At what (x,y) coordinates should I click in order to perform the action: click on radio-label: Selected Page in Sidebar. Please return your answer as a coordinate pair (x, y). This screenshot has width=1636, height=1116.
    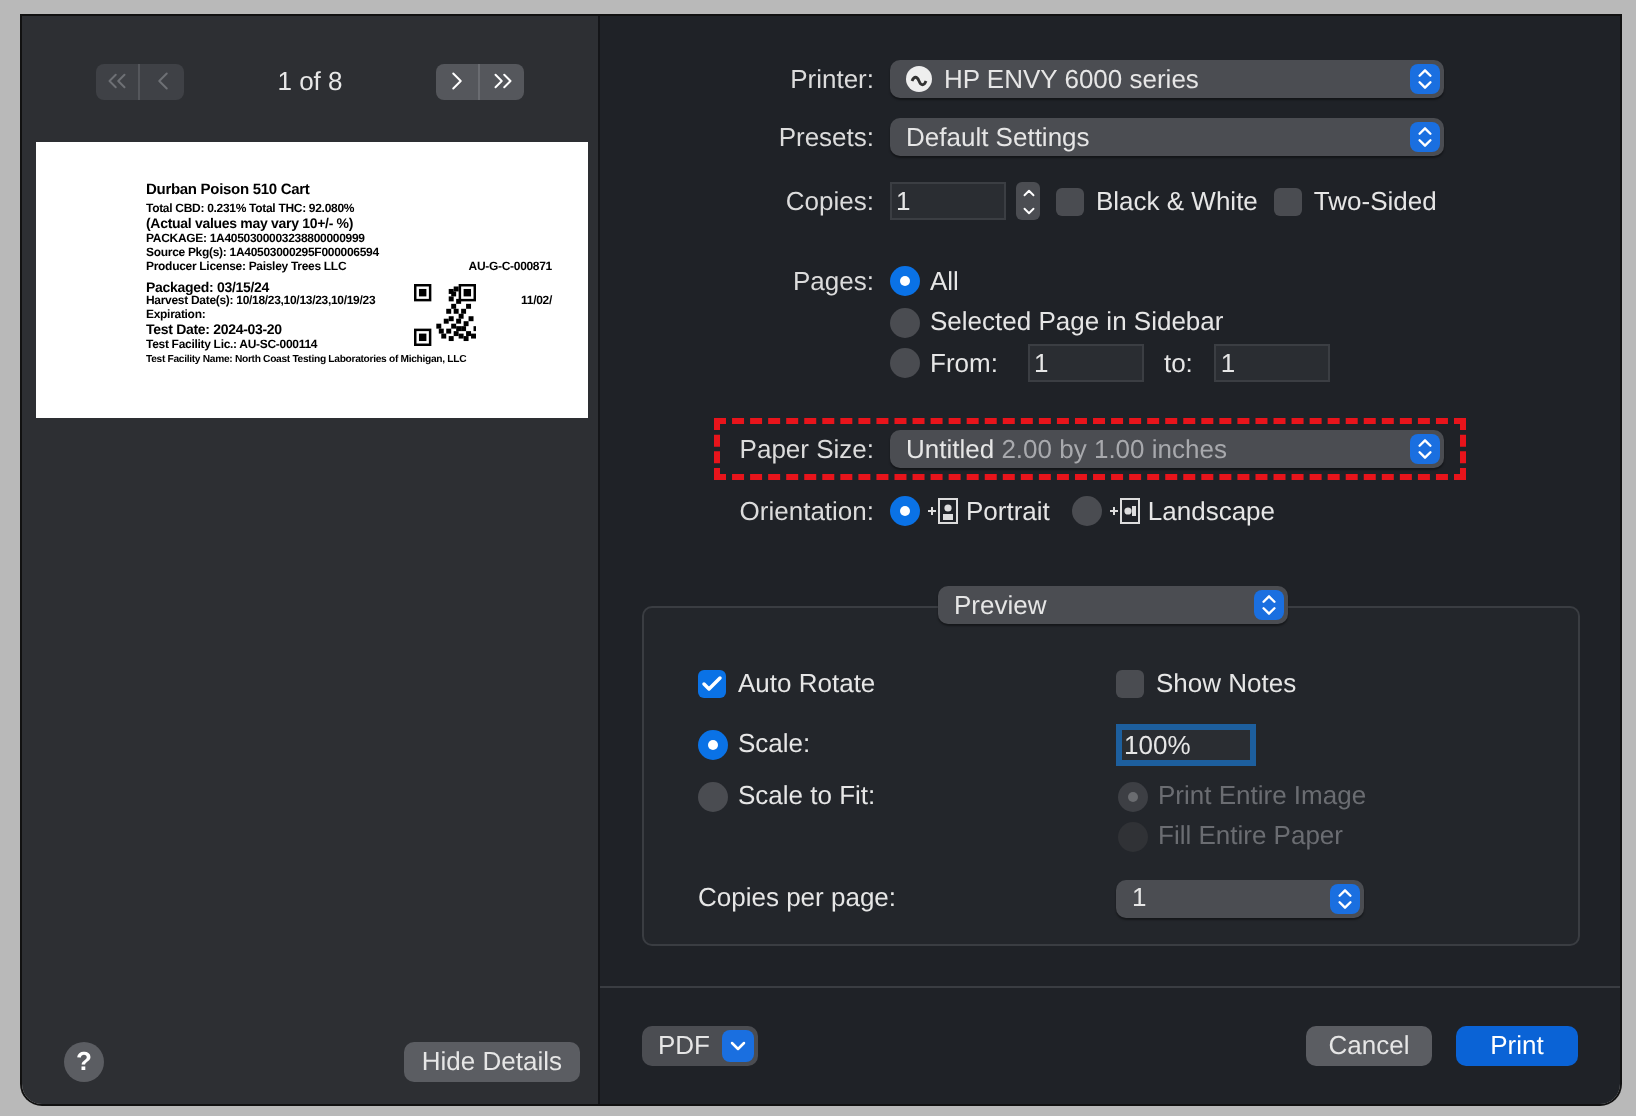
    Looking at the image, I should click on (1077, 322).